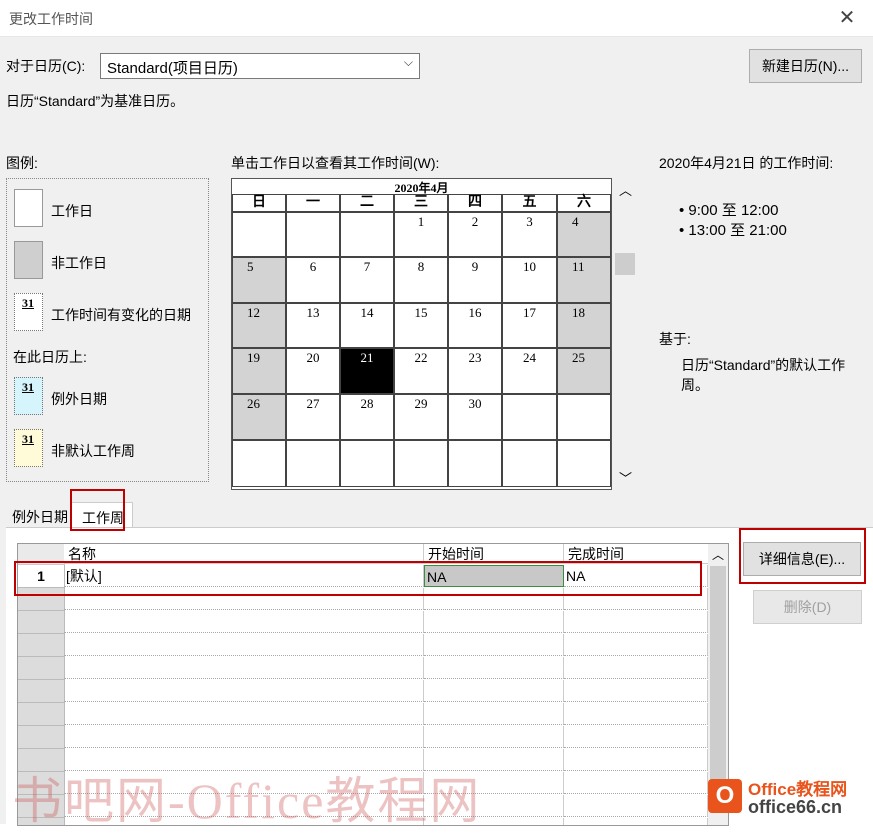 This screenshot has width=873, height=833. I want to click on calendar-scrollbar: ︿ ﹀, so click(625, 333).